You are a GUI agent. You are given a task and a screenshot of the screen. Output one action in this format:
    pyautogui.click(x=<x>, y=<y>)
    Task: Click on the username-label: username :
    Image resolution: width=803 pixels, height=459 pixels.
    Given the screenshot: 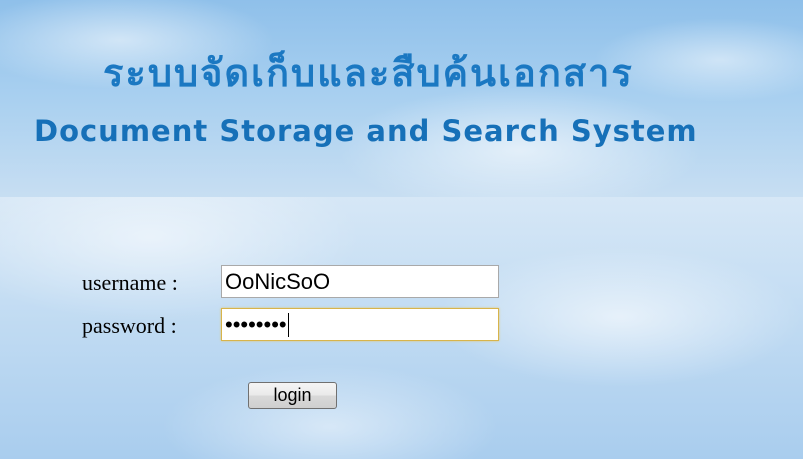 What is the action you would take?
    pyautogui.click(x=130, y=282)
    